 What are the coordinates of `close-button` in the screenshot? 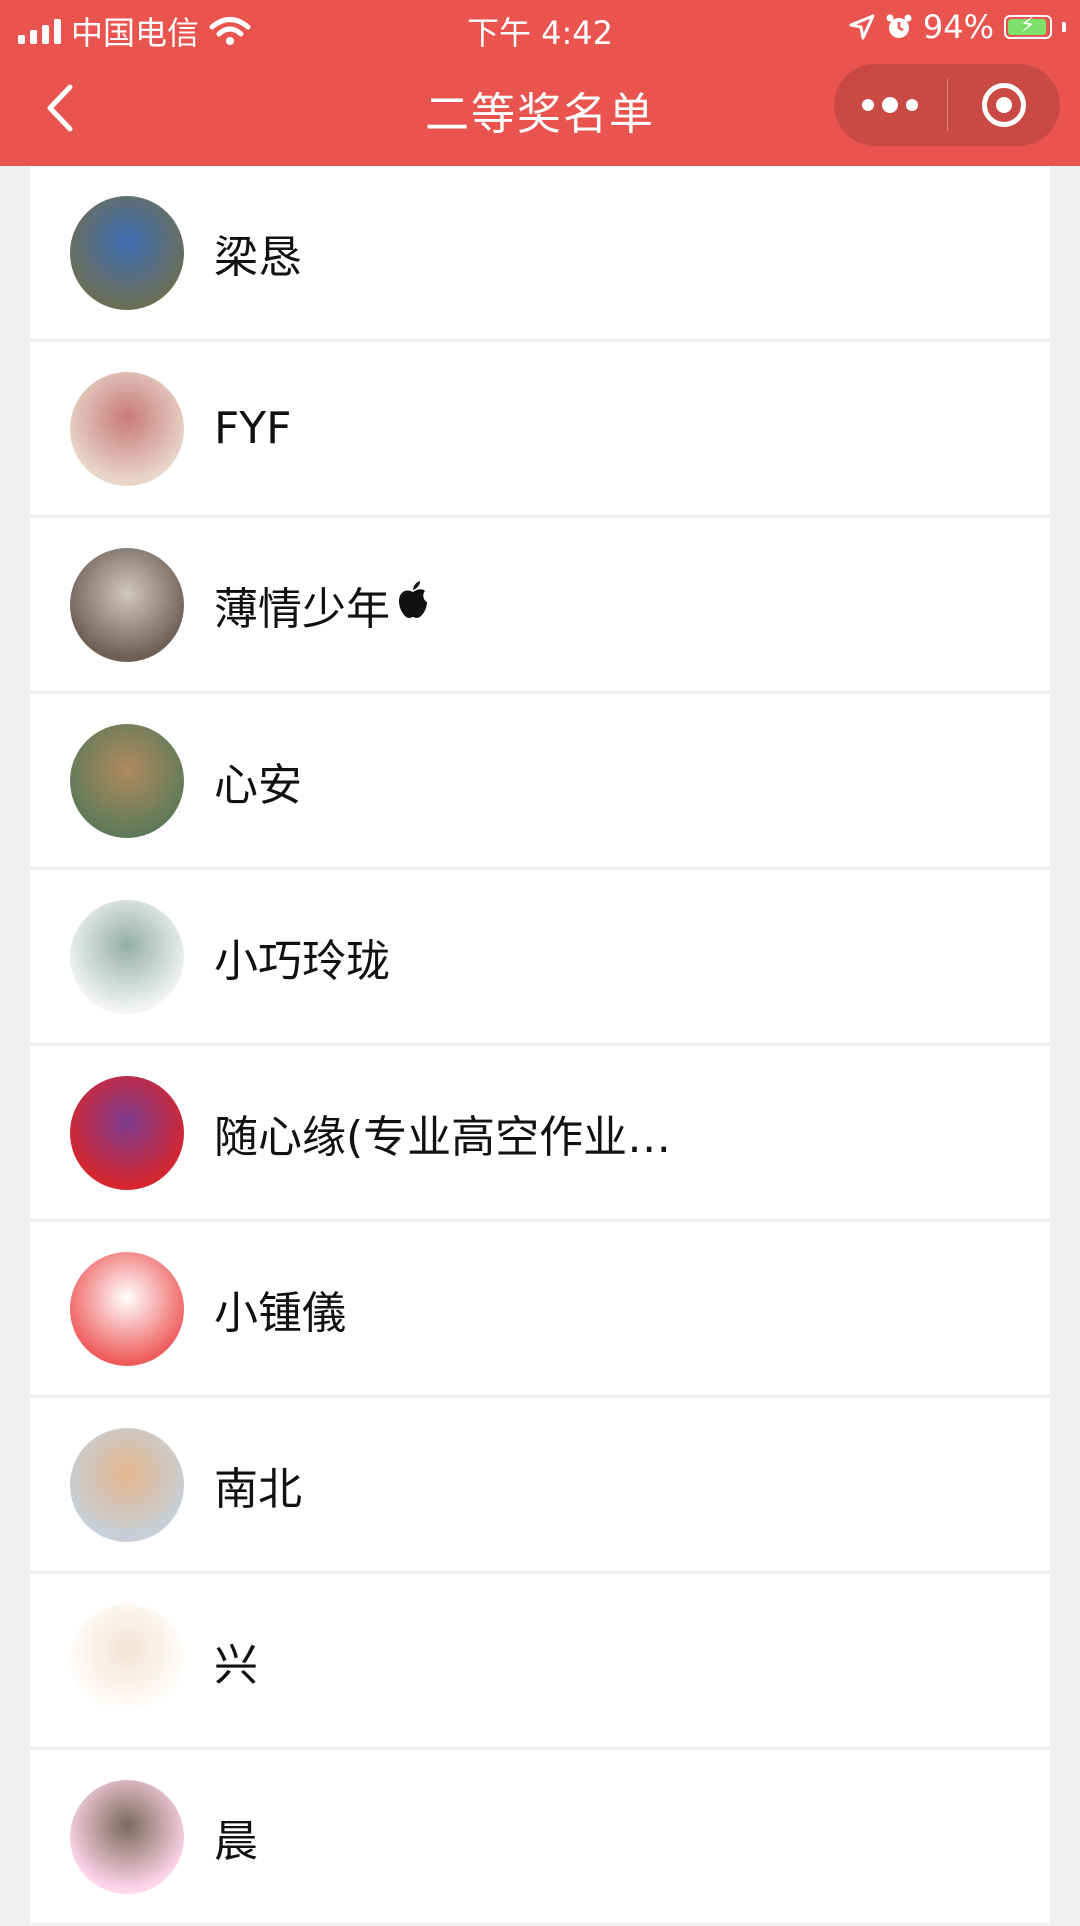 It's located at (1004, 105).